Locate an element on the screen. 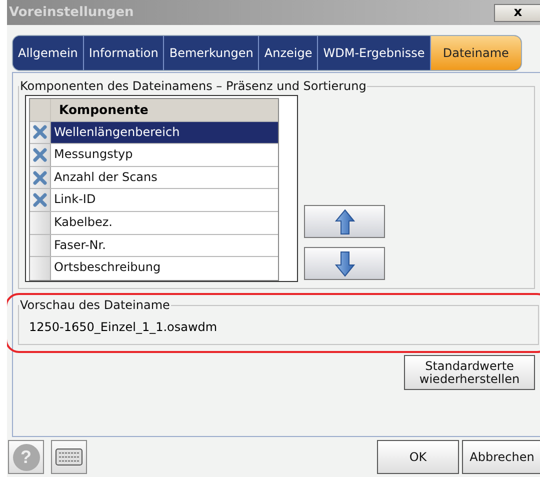 This screenshot has width=540, height=477. cancel-button: Abbrechen is located at coordinates (501, 457).